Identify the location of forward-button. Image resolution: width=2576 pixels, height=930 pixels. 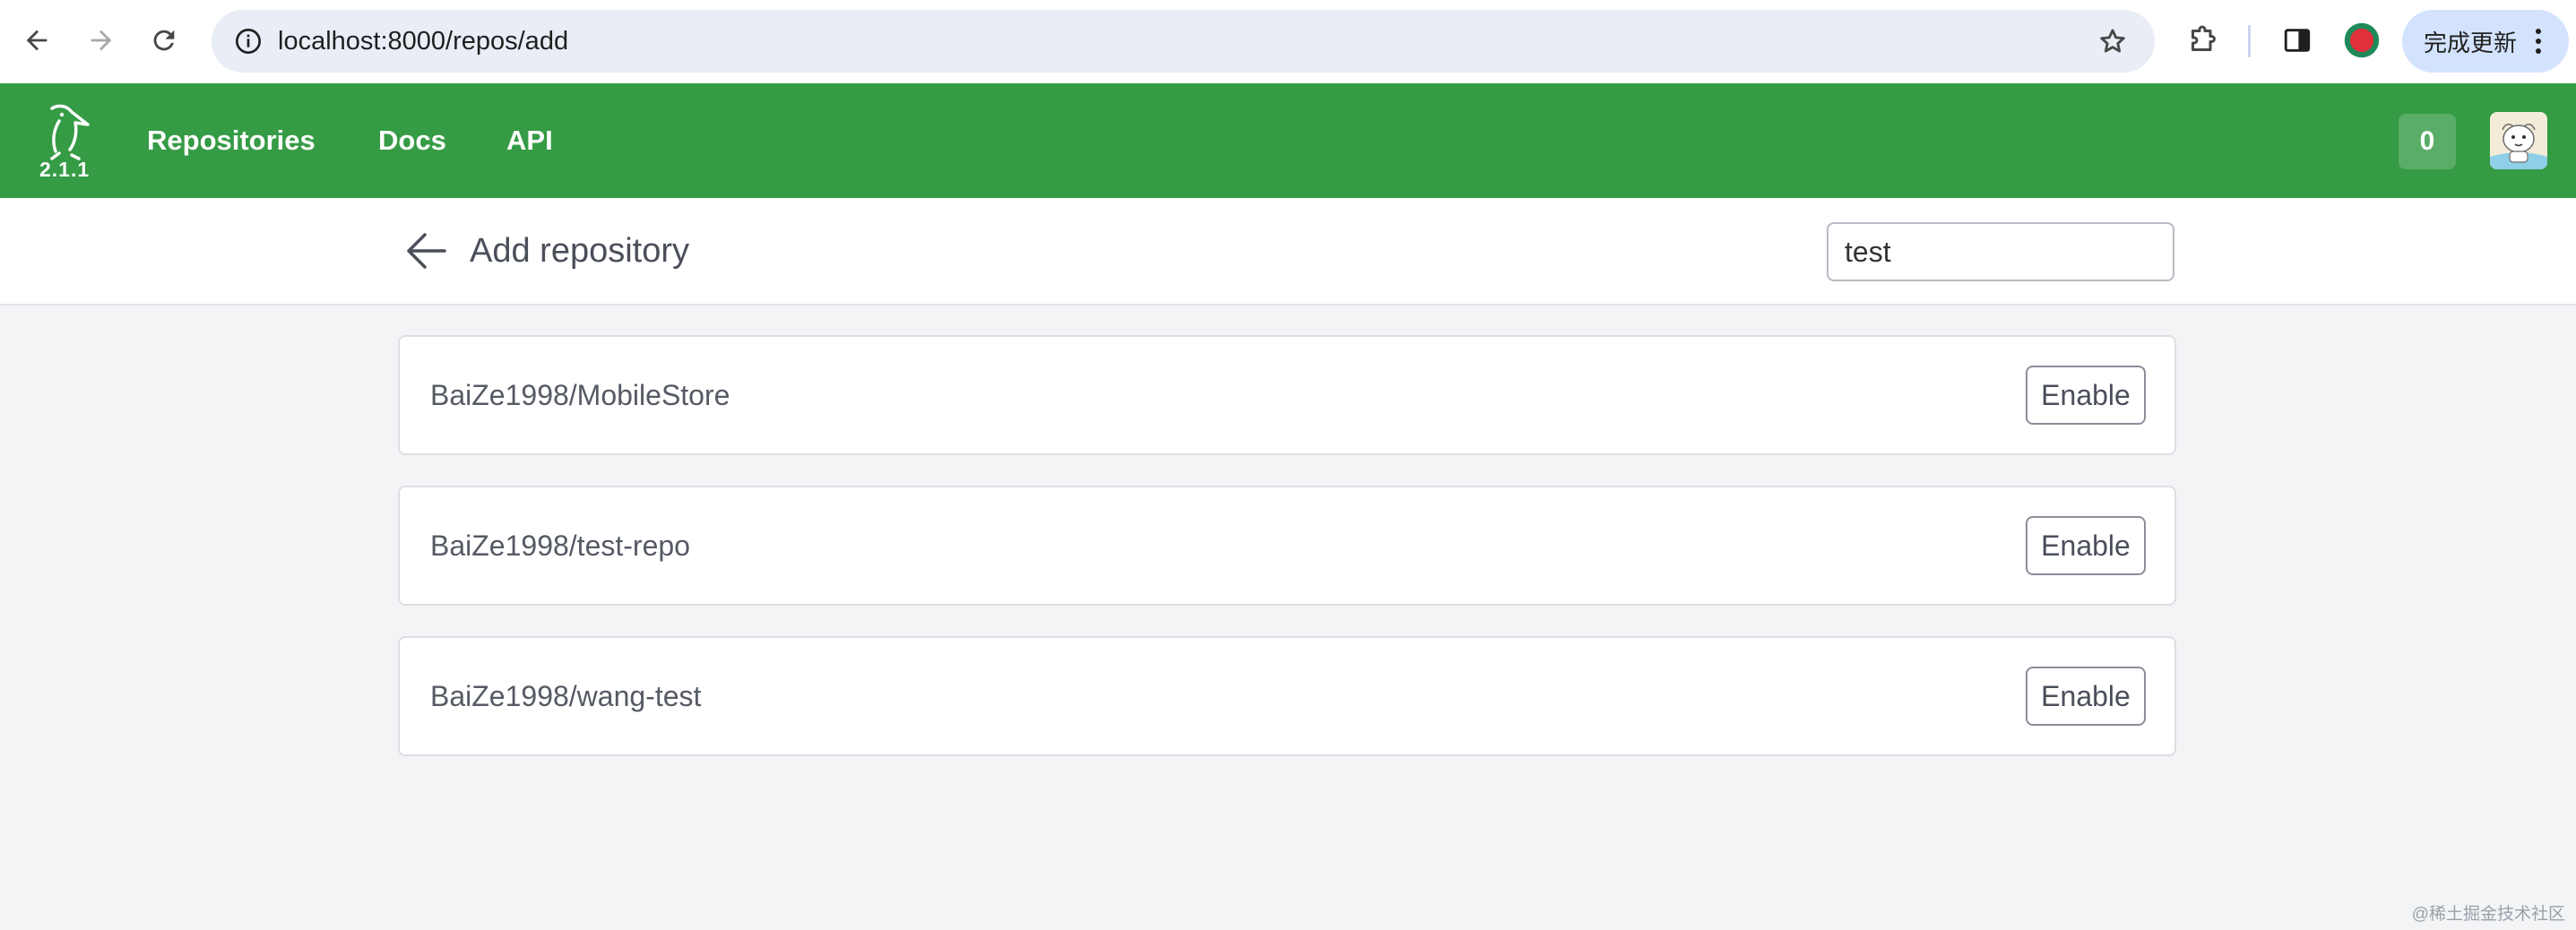
(101, 40).